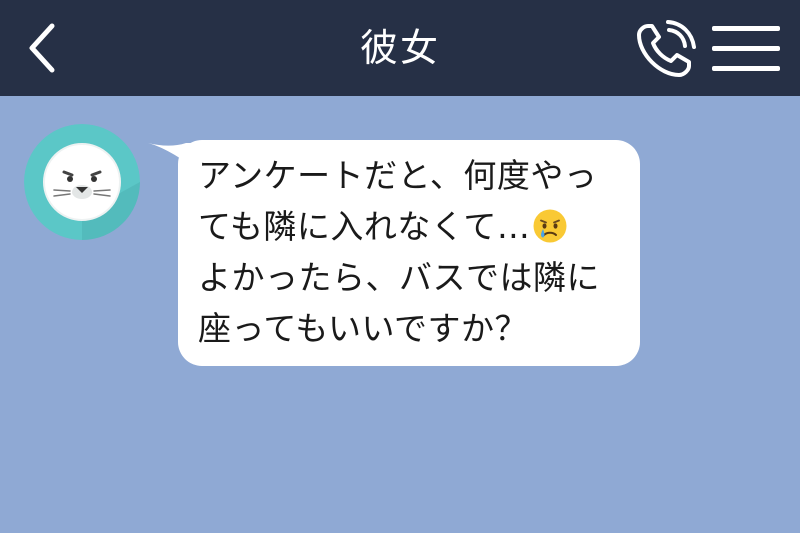  What do you see at coordinates (399, 277) in the screenshot?
I see `message-line-3: よかったら、バスでは隣に` at bounding box center [399, 277].